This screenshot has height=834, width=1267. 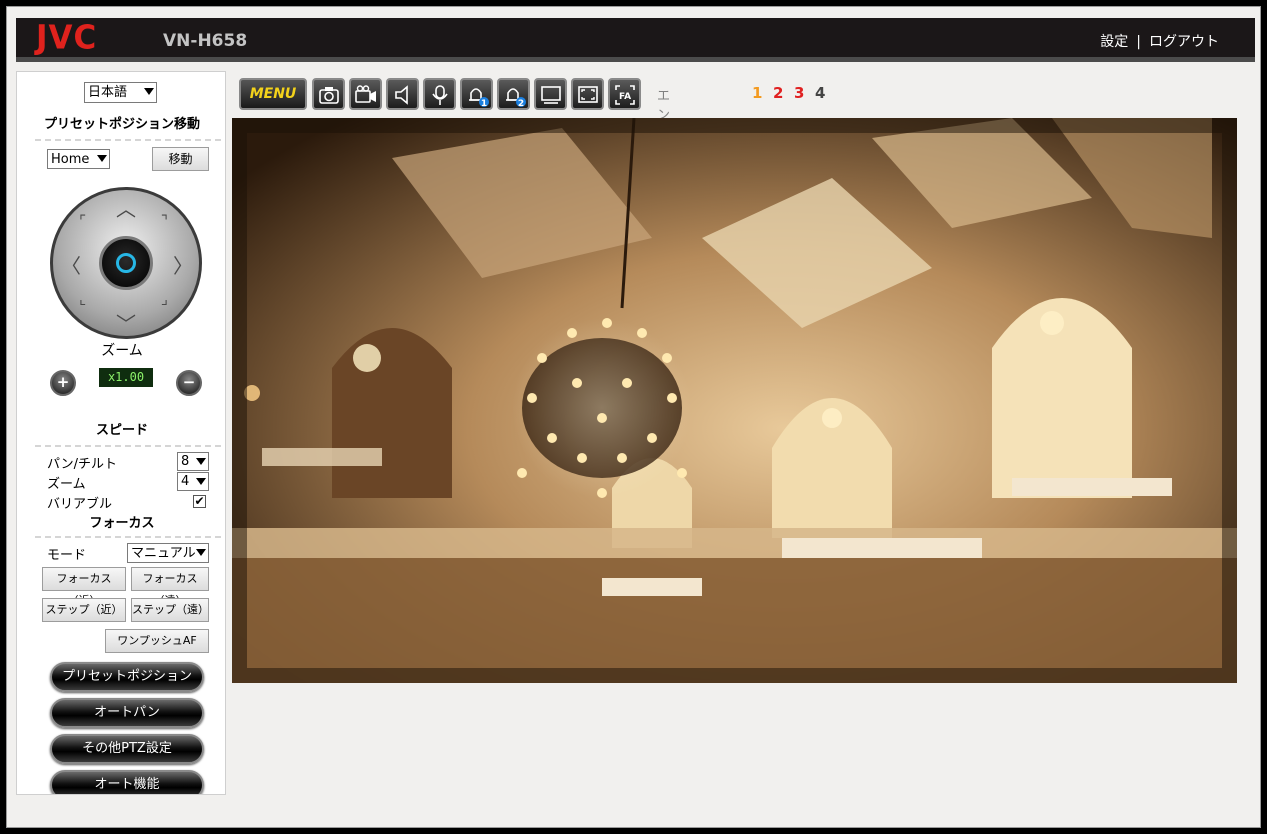 I want to click on zoom-out-button: −, so click(x=189, y=383).